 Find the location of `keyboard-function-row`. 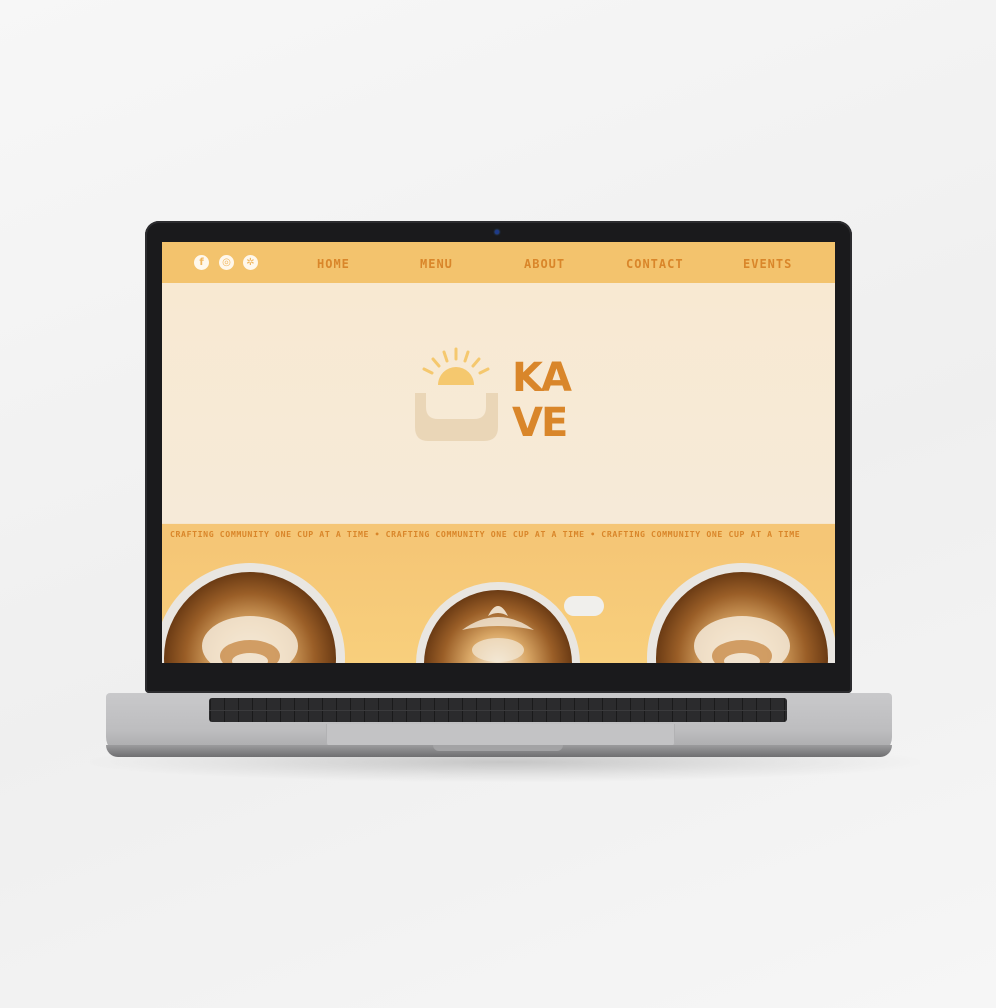

keyboard-function-row is located at coordinates (498, 704).